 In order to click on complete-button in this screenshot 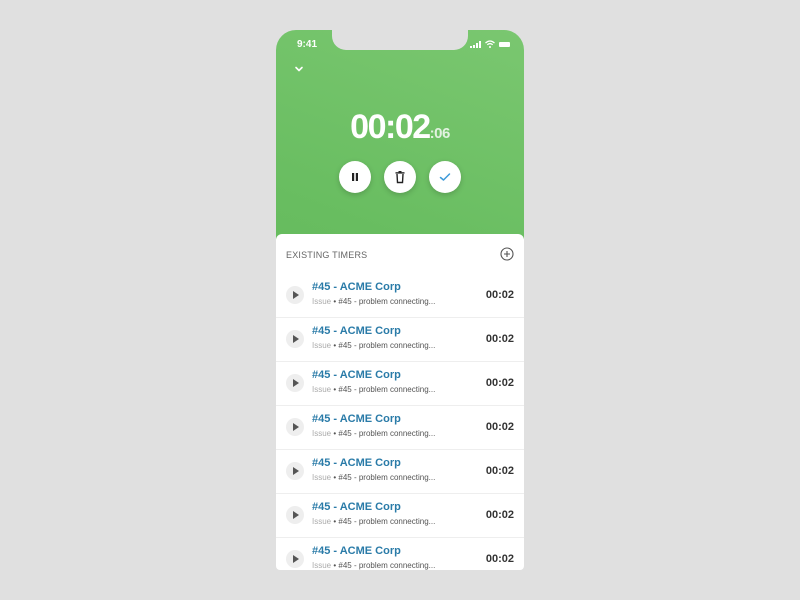, I will do `click(445, 177)`.